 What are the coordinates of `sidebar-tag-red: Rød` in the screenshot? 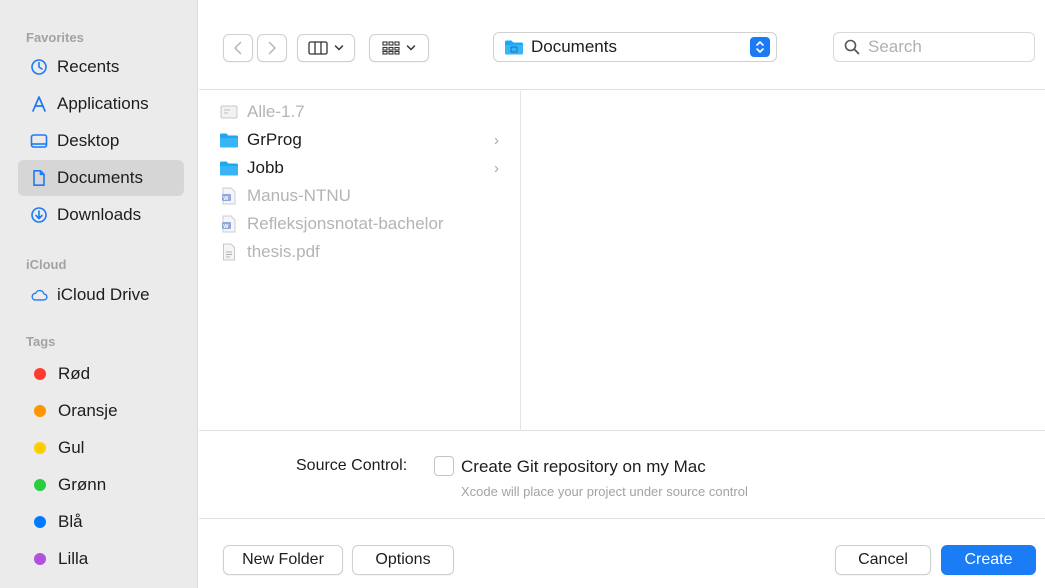 It's located at (101, 374).